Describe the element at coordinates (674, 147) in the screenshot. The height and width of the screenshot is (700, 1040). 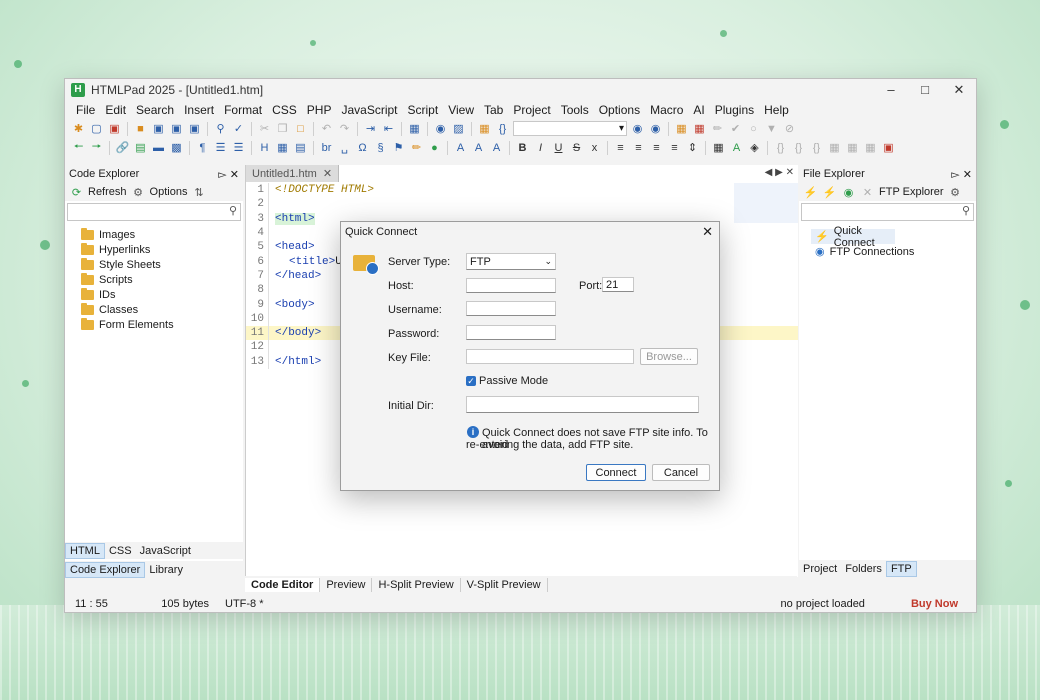
I see `justify-icon: ≡` at that location.